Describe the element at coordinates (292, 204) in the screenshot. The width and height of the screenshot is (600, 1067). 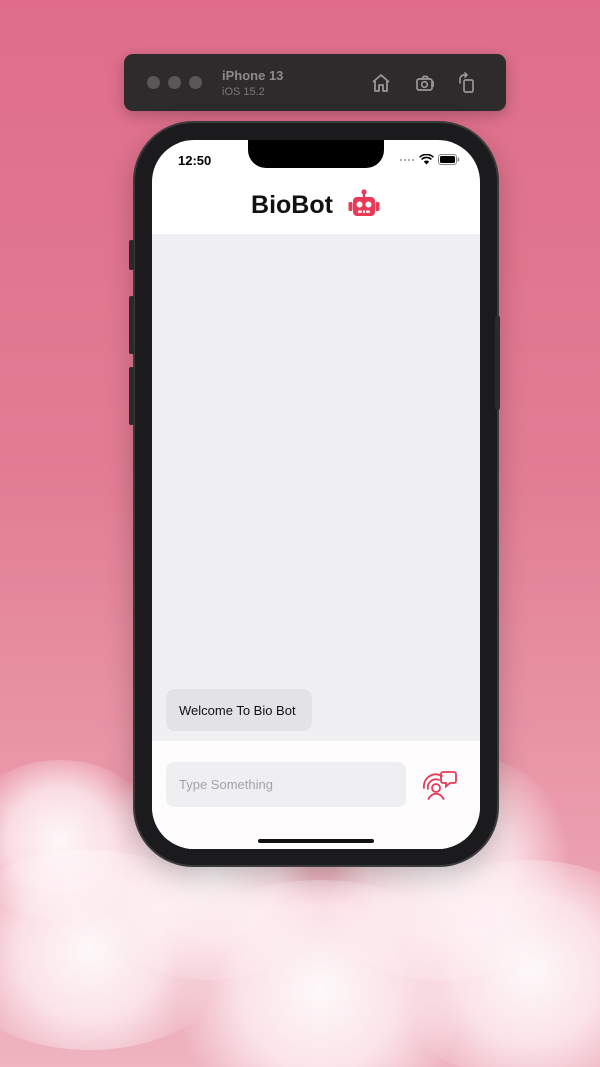
I see `app-title: BioBot` at that location.